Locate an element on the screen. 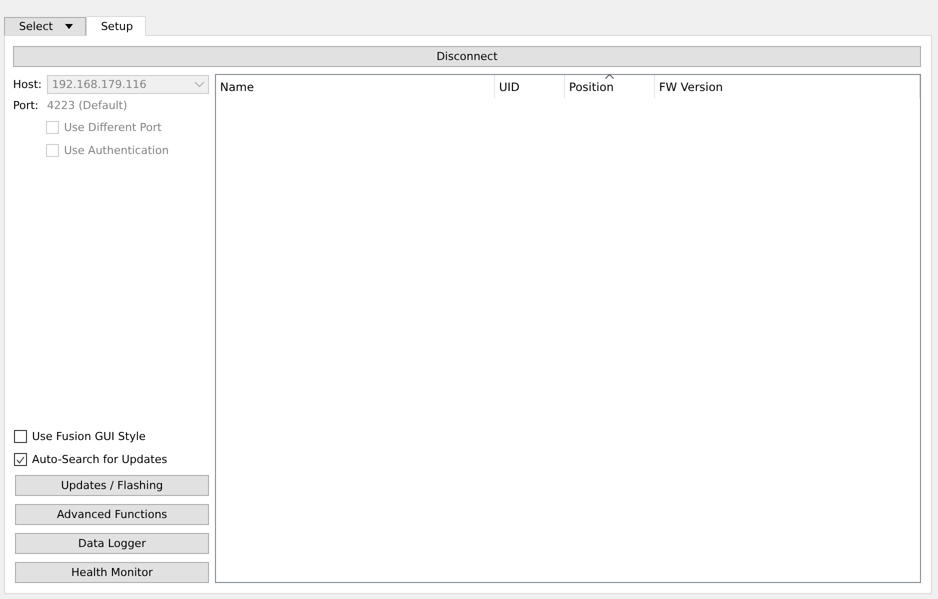 The width and height of the screenshot is (938, 599). tab: Setup is located at coordinates (116, 26).